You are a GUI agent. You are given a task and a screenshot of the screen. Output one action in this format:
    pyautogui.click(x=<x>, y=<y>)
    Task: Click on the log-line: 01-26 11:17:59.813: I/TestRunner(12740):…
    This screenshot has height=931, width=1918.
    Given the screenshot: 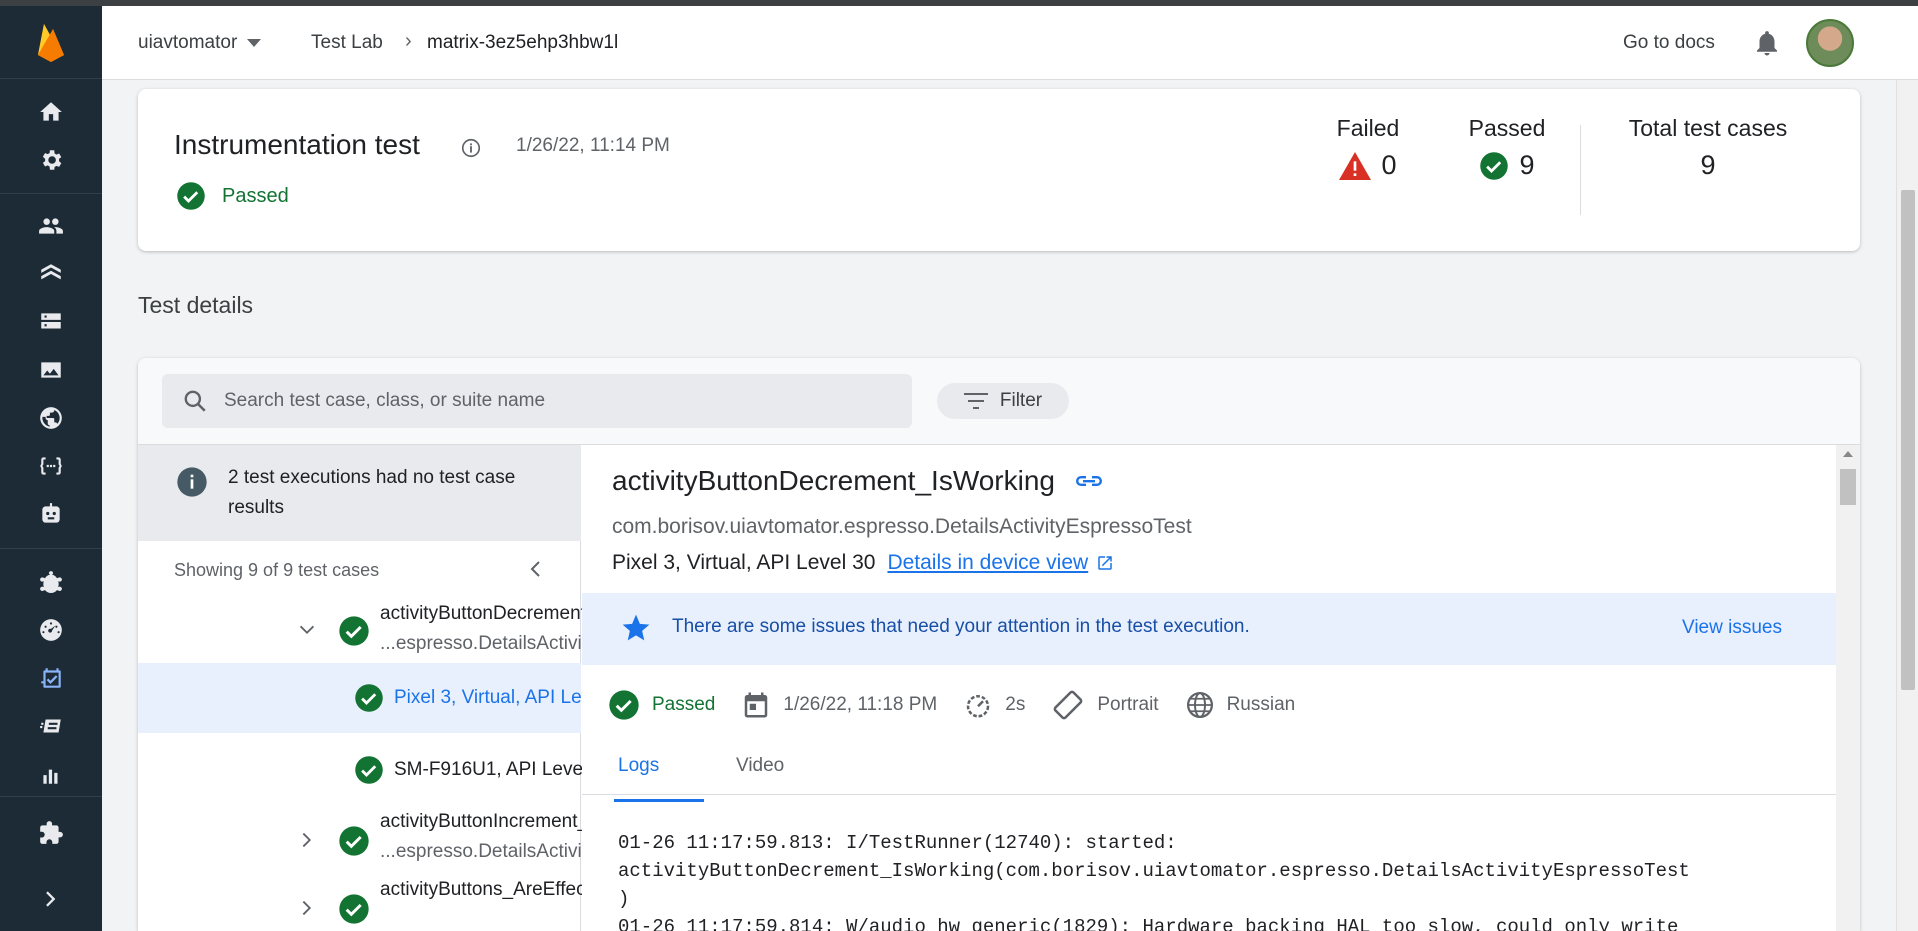 What is the action you would take?
    pyautogui.click(x=897, y=843)
    